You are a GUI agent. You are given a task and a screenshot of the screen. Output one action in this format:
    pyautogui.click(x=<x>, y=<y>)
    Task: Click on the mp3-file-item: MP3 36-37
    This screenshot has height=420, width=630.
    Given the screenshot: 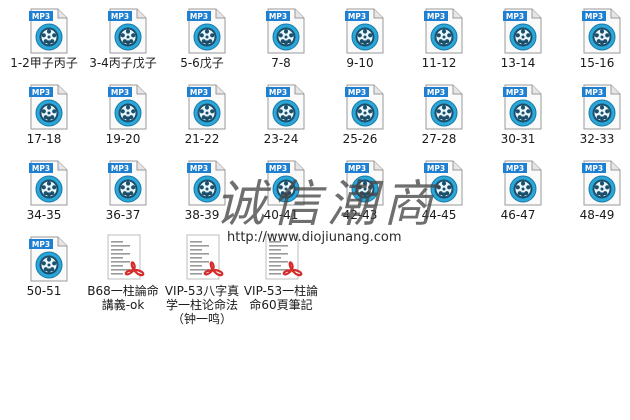 What is the action you would take?
    pyautogui.click(x=123, y=188)
    